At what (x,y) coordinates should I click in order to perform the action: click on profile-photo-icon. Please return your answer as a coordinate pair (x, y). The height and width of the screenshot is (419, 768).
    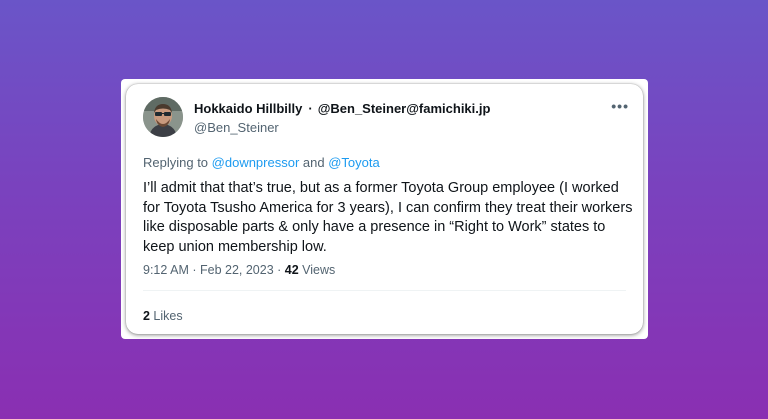
    Looking at the image, I should click on (163, 117).